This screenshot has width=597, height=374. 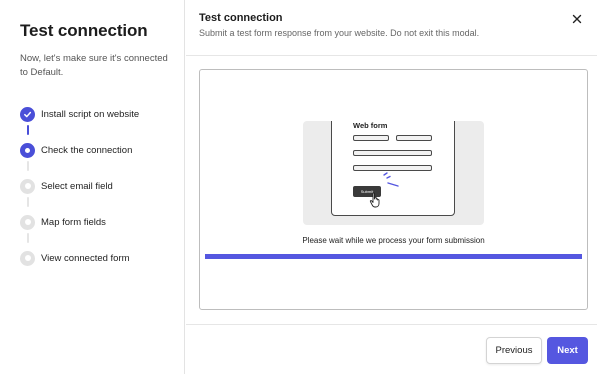 I want to click on web-form-illustration: Web form Submit, so click(x=393, y=173).